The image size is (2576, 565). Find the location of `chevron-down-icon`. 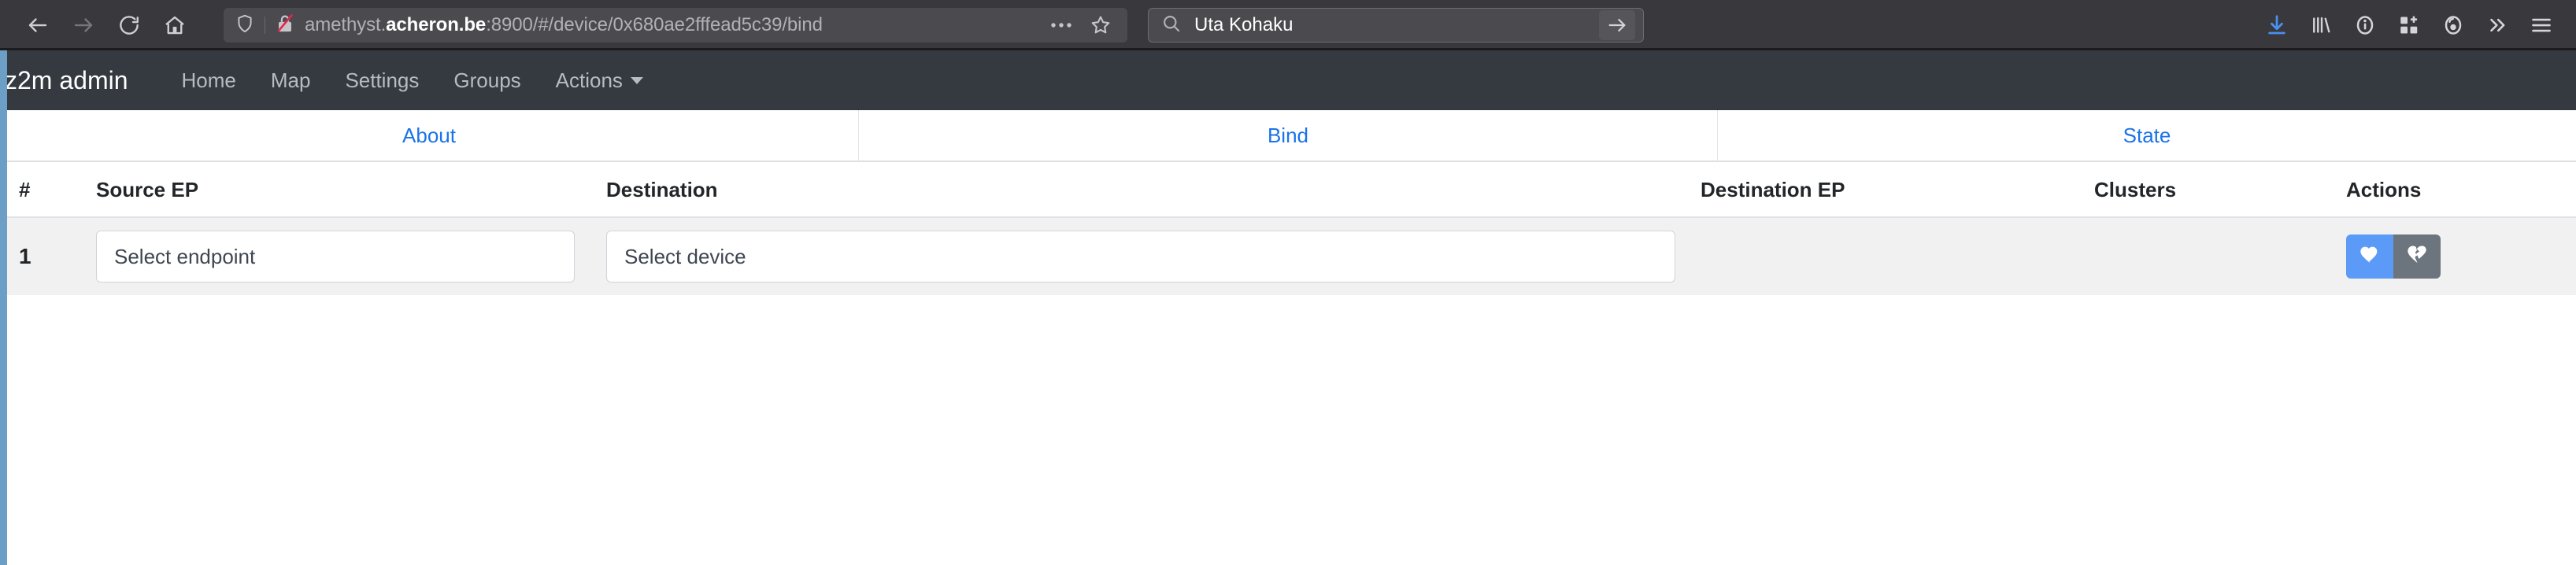

chevron-down-icon is located at coordinates (636, 80).